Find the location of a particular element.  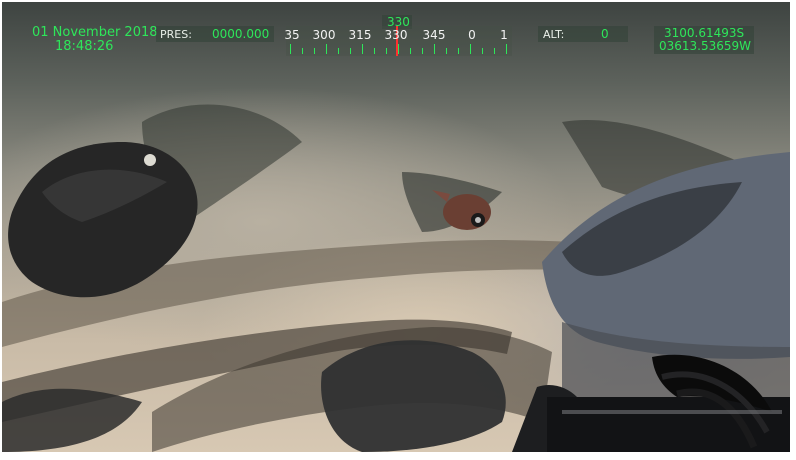

organism-on-rock is located at coordinates (150, 160).